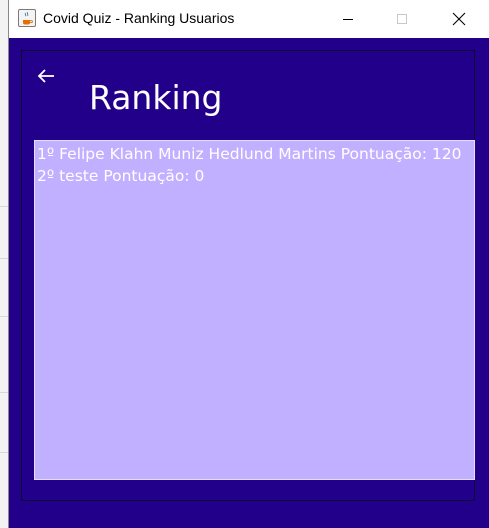 This screenshot has height=528, width=489. Describe the element at coordinates (156, 97) in the screenshot. I see `page-title: Ranking` at that location.